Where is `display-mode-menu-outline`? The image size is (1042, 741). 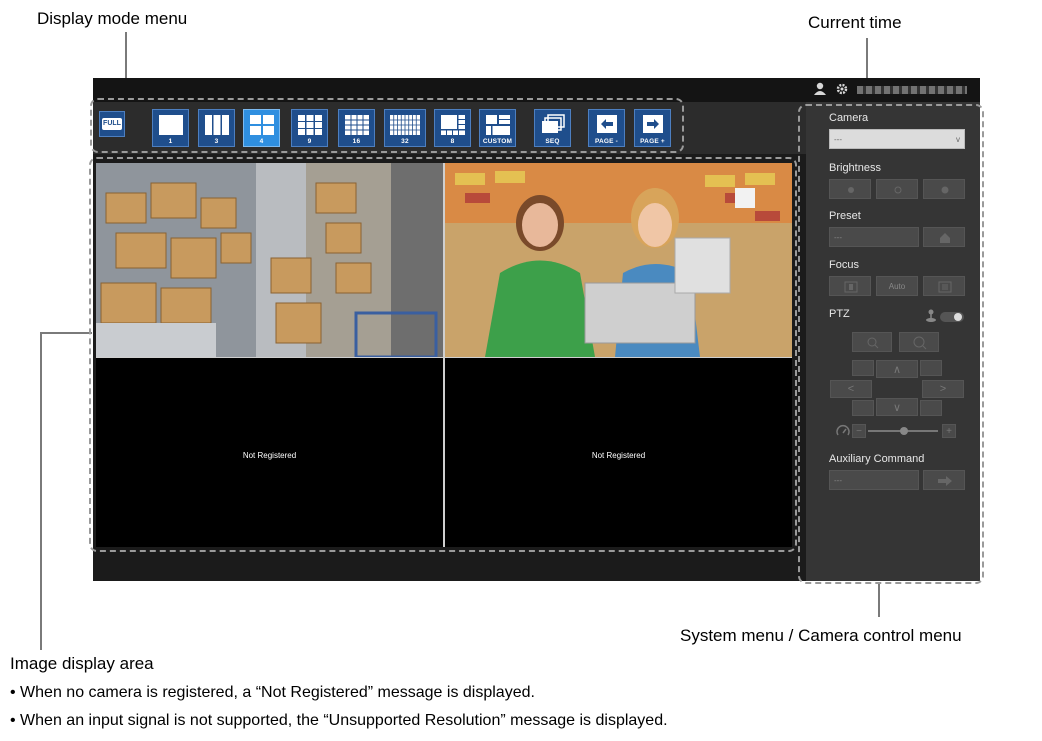 display-mode-menu-outline is located at coordinates (387, 125).